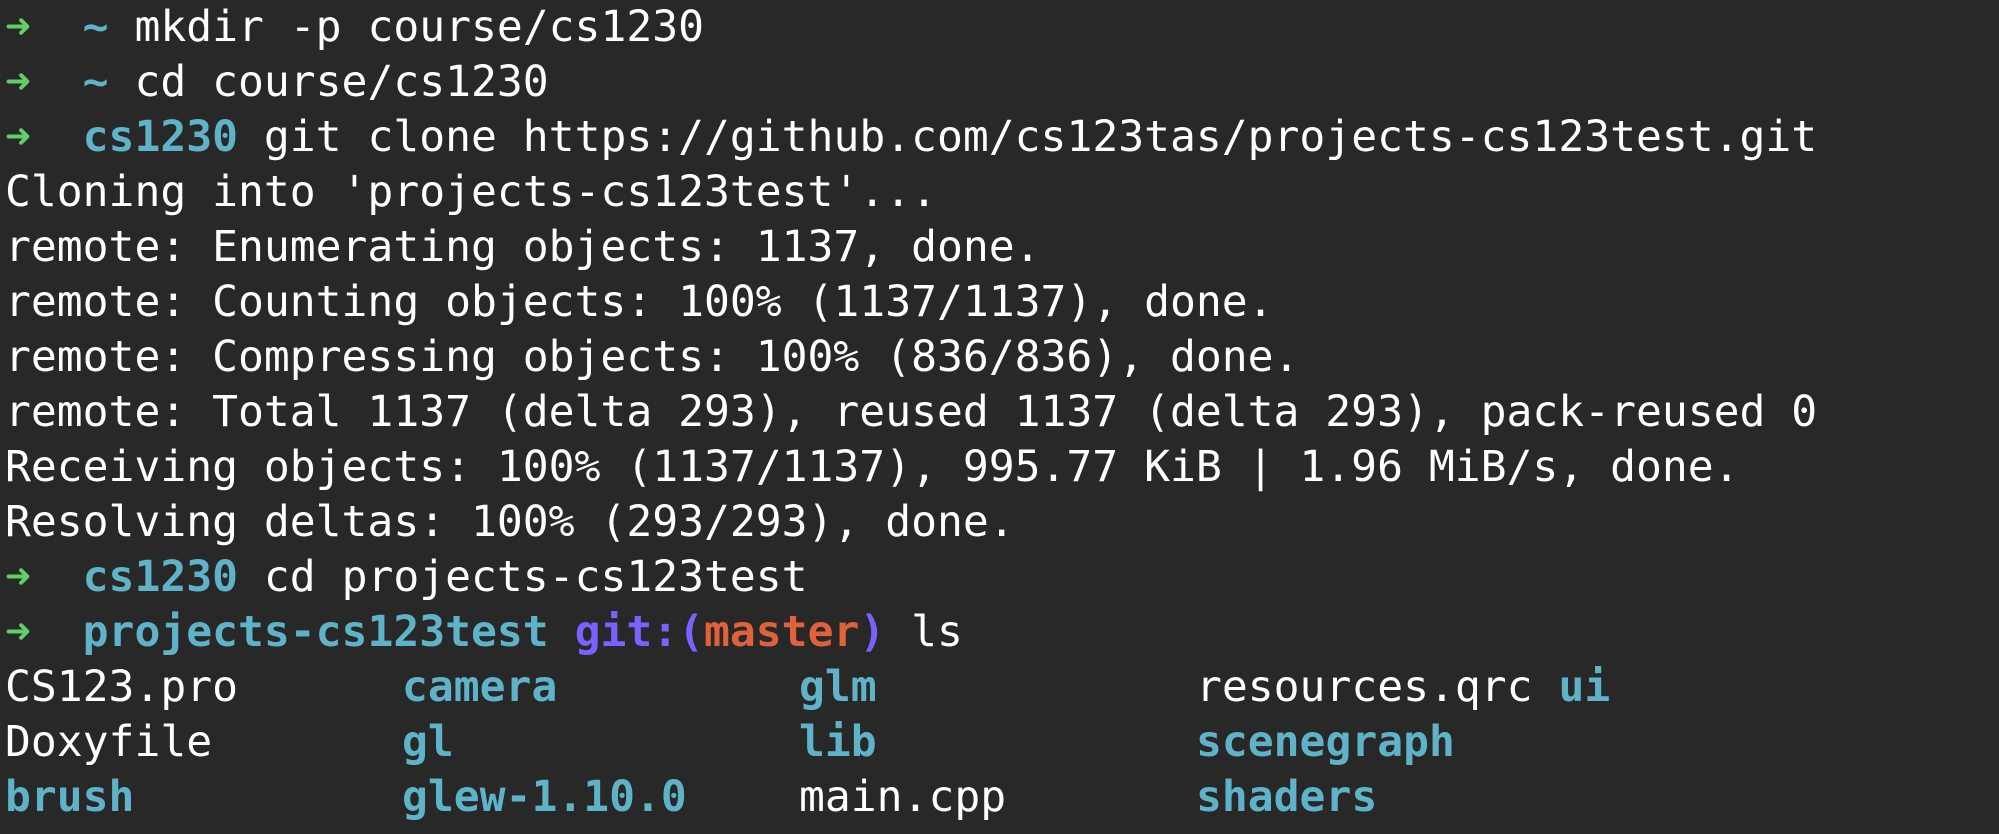 The width and height of the screenshot is (1999, 834). I want to click on ls-file-entry: Doxyfile, so click(109, 742).